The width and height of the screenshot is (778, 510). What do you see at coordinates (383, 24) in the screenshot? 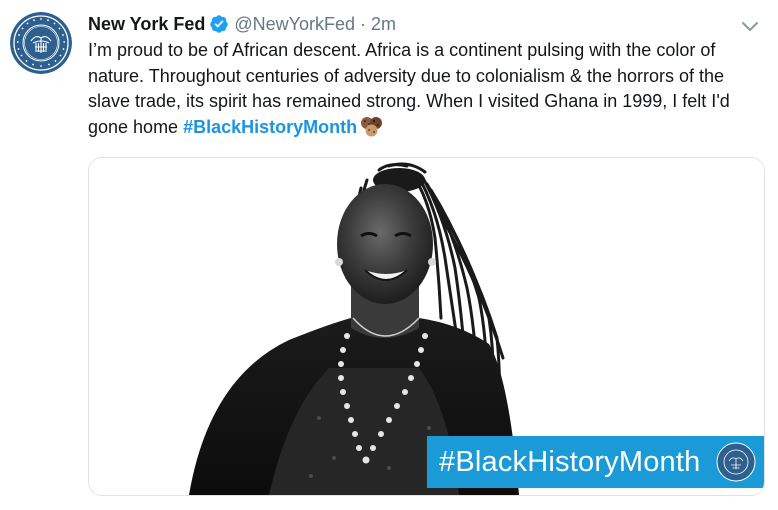
I see `timestamp: 2m` at bounding box center [383, 24].